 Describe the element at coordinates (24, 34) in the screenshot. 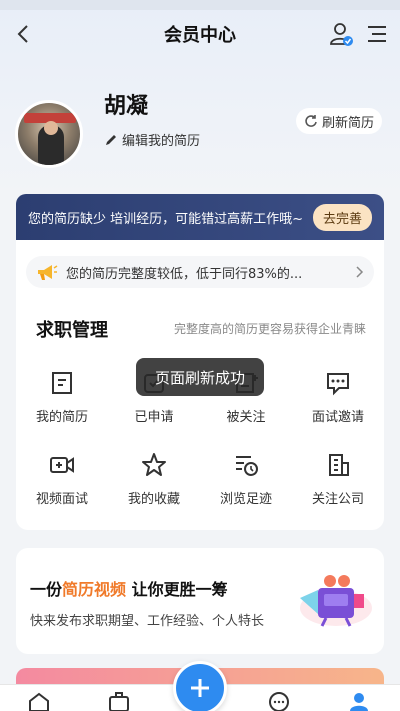

I see `back-arrow-icon` at that location.